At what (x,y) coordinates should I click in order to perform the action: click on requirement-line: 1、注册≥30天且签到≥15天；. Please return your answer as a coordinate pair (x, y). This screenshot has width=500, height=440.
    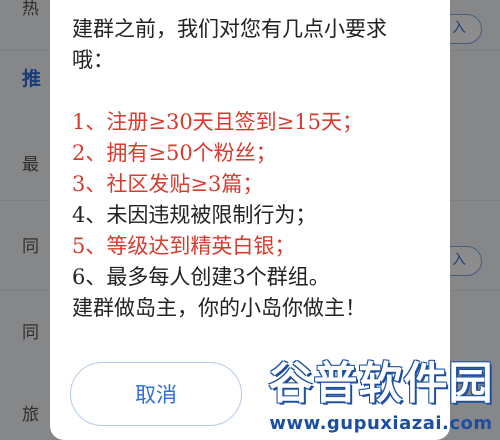
    Looking at the image, I should click on (217, 122).